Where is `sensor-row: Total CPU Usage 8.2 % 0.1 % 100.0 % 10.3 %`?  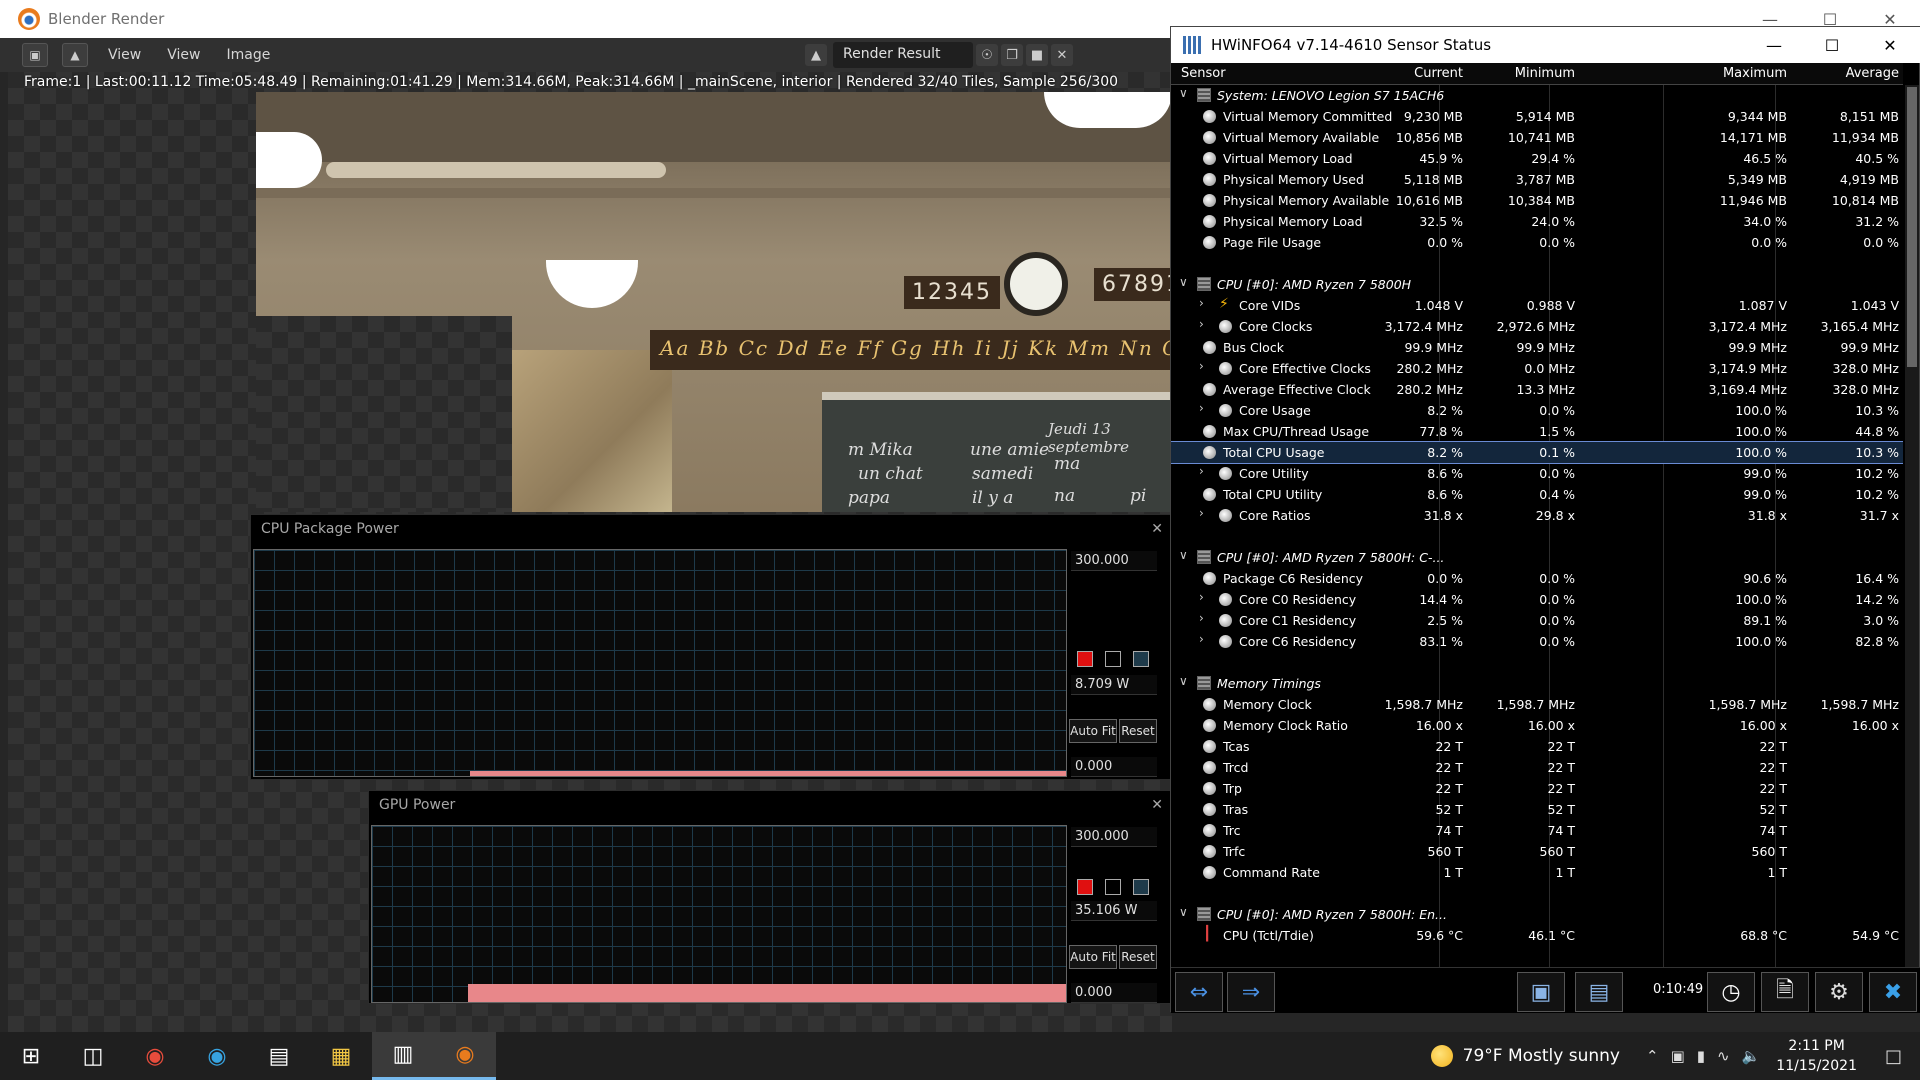
sensor-row: Total CPU Usage 8.2 % 0.1 % 100.0 % 10.3 % is located at coordinates (1537, 452).